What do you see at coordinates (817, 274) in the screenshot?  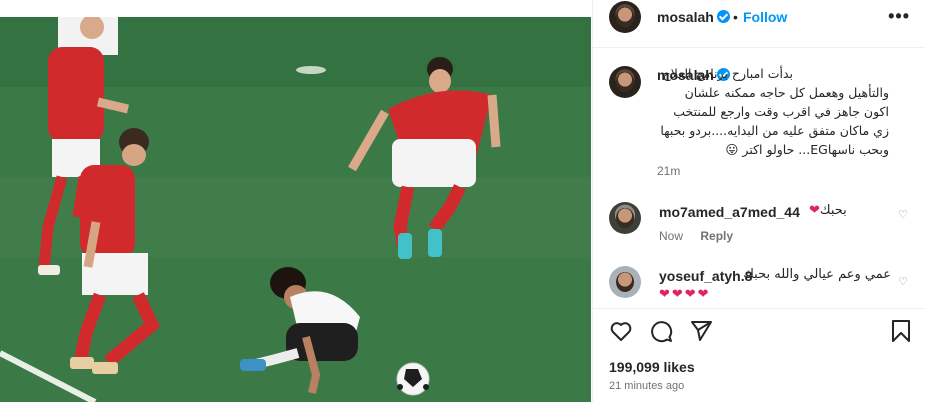 I see `comment-text: عمي وعم عيالي والله بحبك` at bounding box center [817, 274].